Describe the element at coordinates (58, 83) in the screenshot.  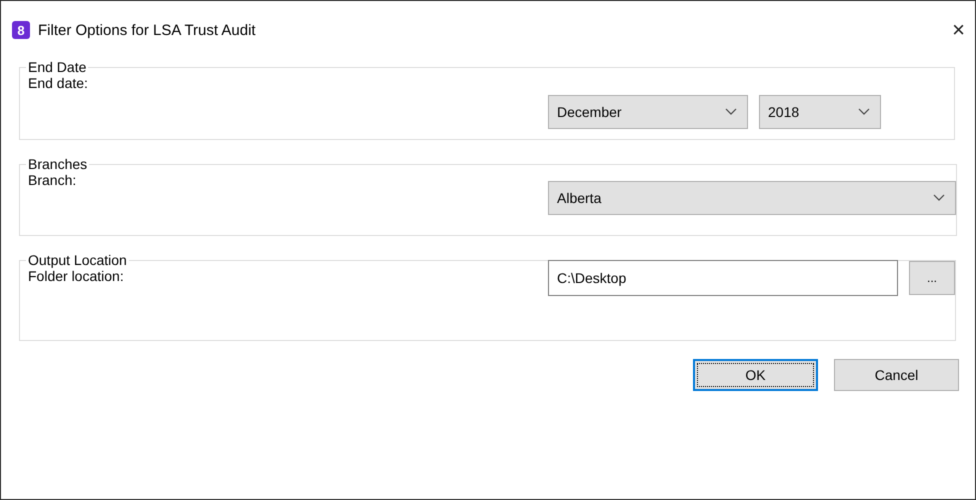
I see `field-label: End date:` at that location.